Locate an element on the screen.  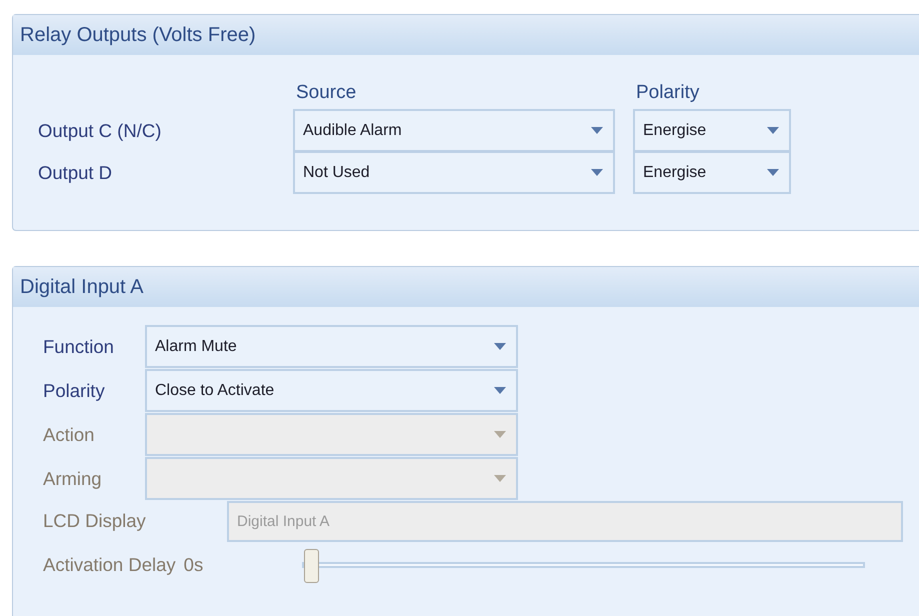
column-header: Source is located at coordinates (326, 93).